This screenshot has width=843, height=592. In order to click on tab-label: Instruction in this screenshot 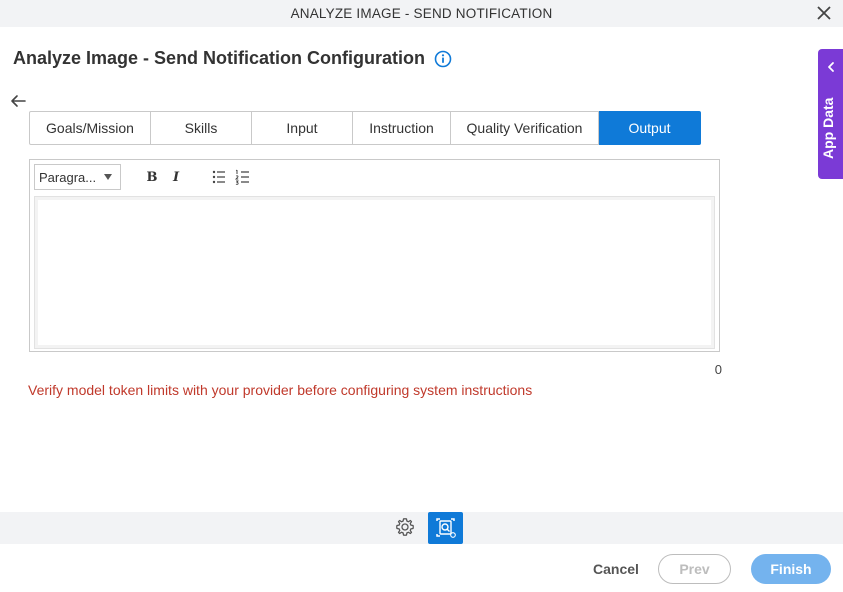, I will do `click(401, 128)`.